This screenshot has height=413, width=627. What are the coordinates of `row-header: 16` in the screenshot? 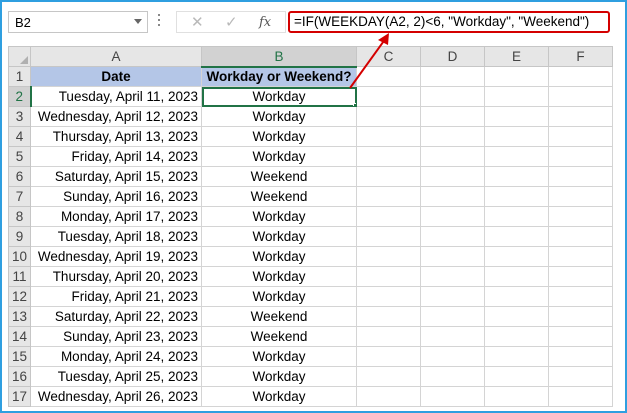 It's located at (19, 376).